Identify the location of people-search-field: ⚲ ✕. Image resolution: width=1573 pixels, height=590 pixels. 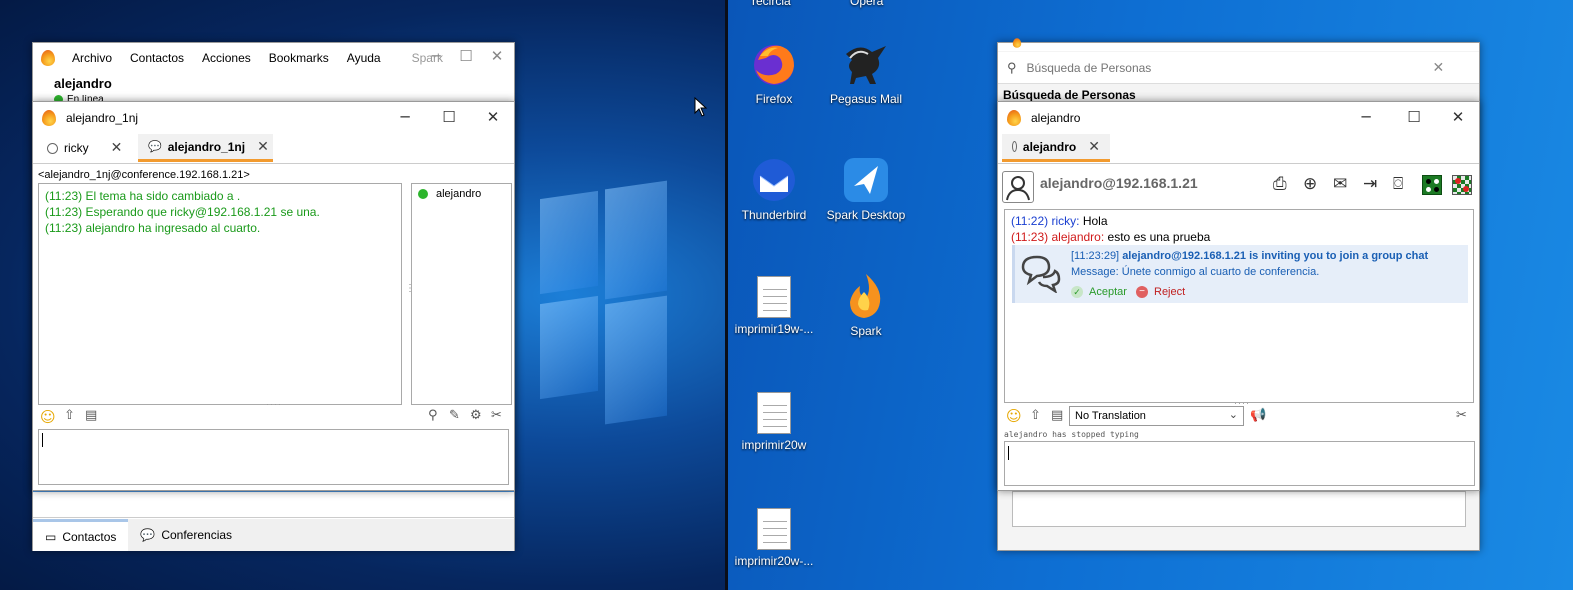
(1238, 68).